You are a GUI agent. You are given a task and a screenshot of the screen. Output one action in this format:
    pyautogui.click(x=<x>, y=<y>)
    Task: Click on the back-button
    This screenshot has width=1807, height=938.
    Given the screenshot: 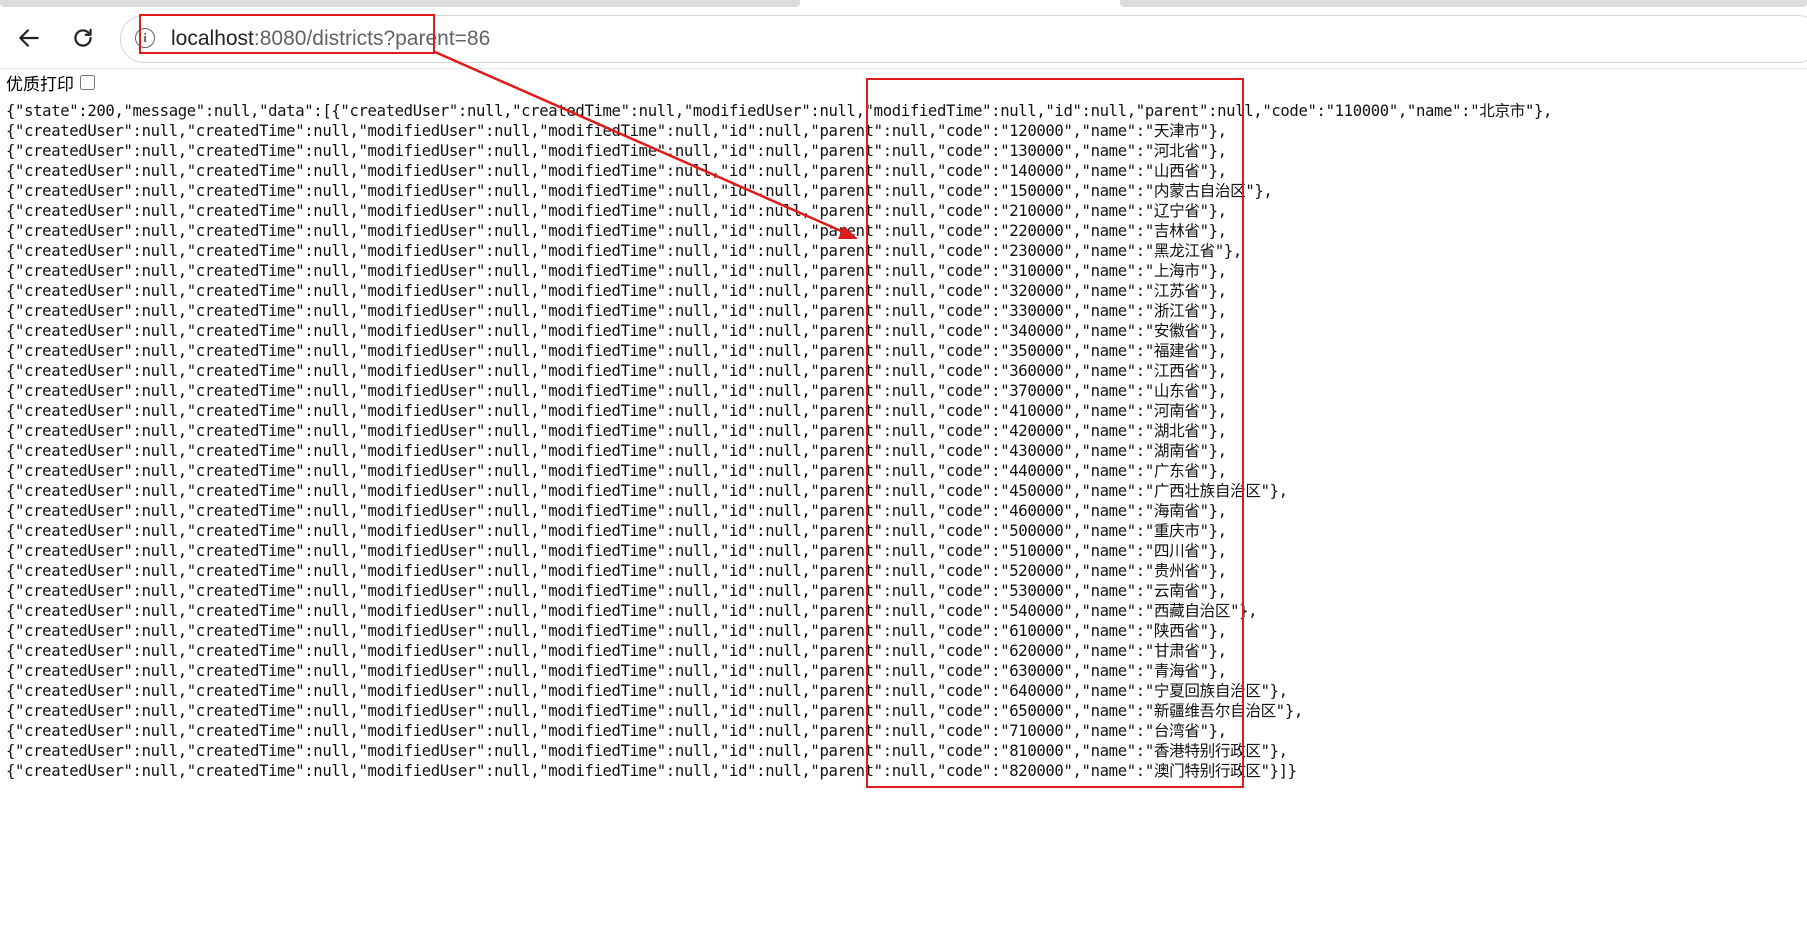 What is the action you would take?
    pyautogui.click(x=29, y=38)
    